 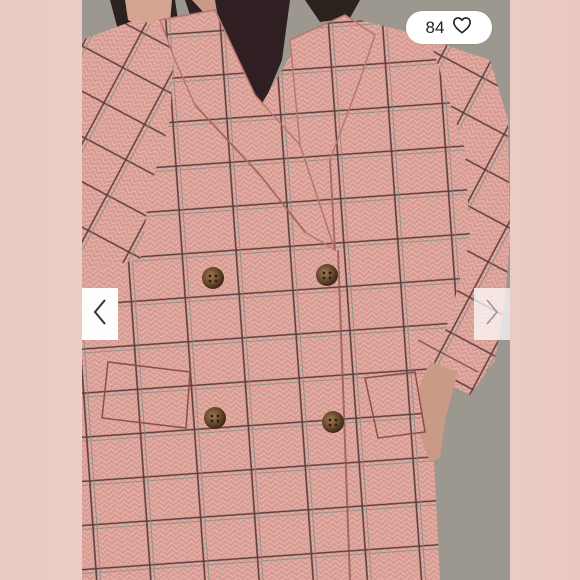 I want to click on previous-photo-button, so click(x=100, y=314).